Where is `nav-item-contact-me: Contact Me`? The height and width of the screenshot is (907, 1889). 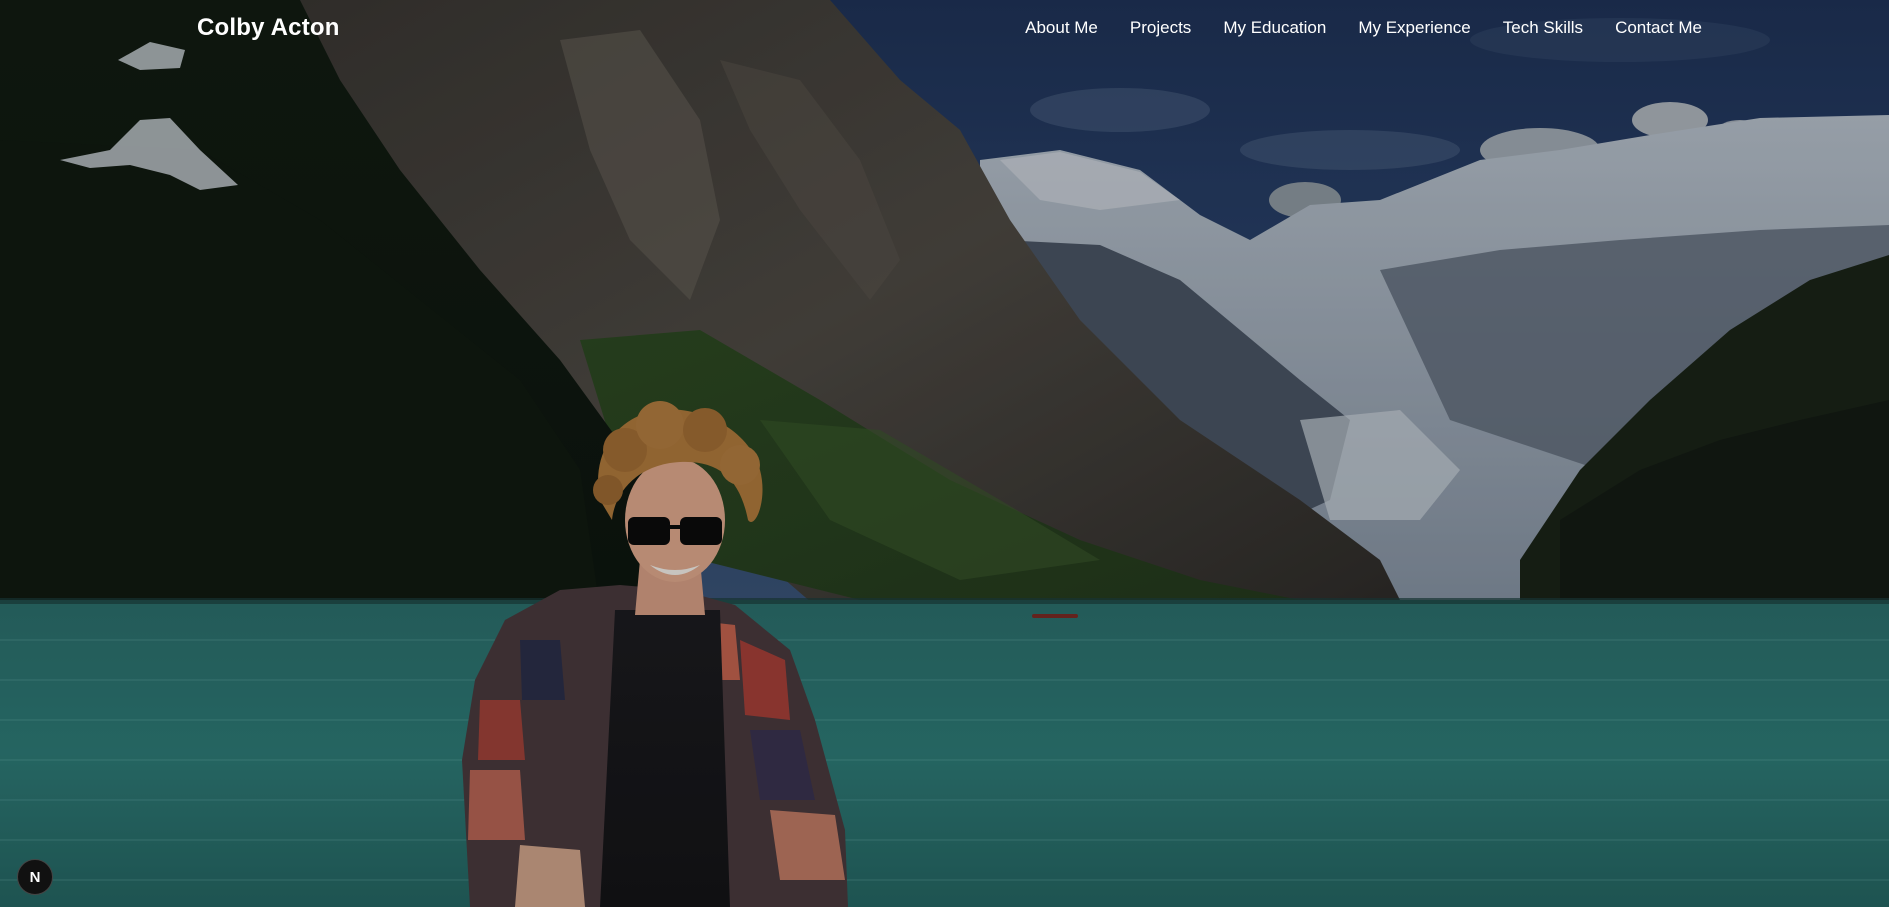
nav-item-contact-me: Contact Me is located at coordinates (1658, 28).